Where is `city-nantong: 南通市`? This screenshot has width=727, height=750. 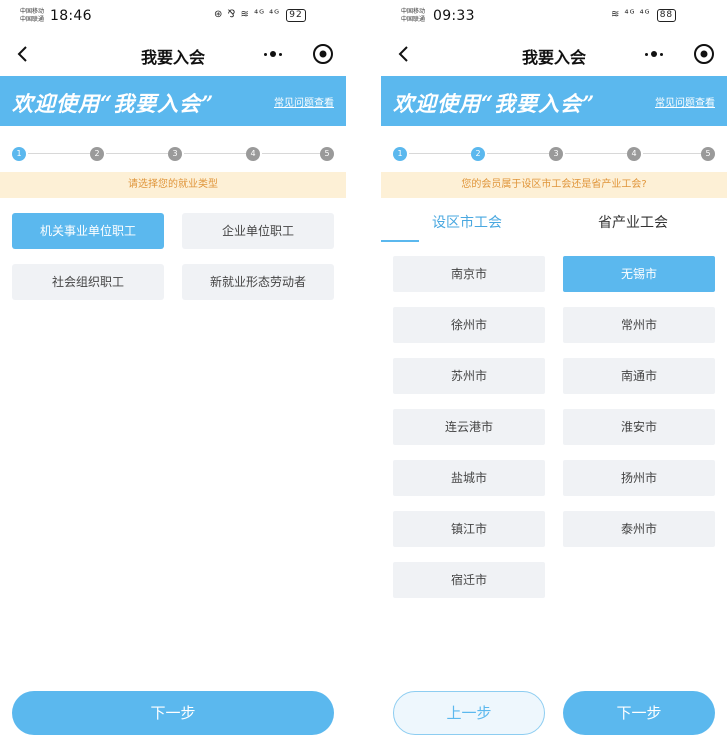 city-nantong: 南通市 is located at coordinates (639, 376).